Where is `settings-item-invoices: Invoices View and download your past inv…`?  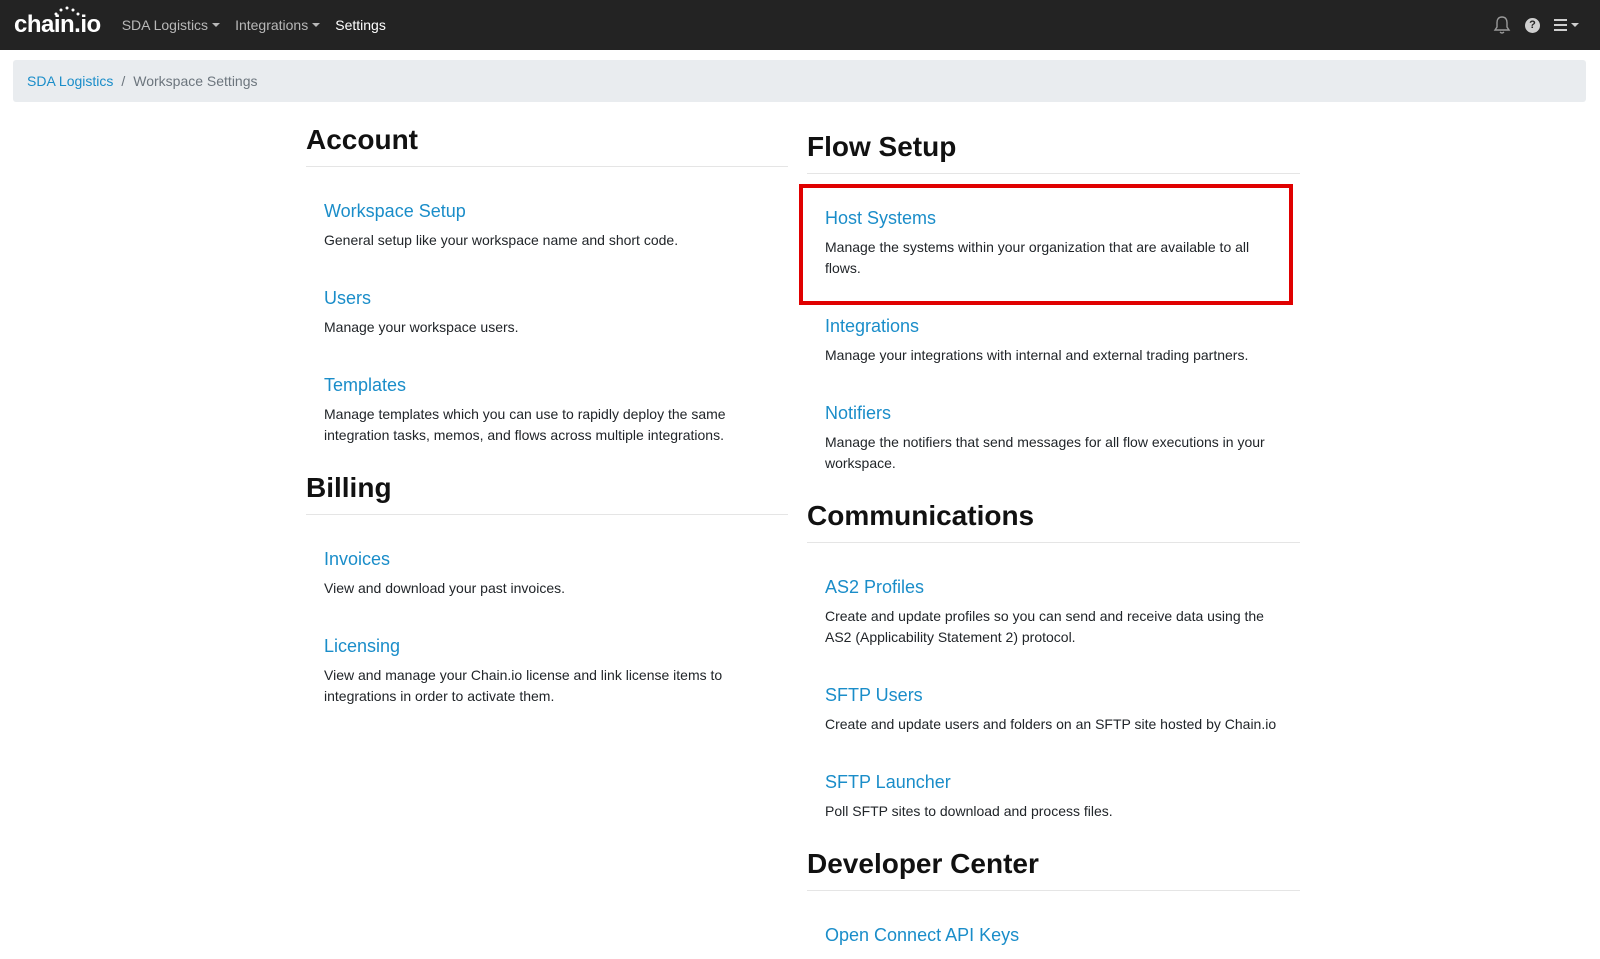
settings-item-invoices: Invoices View and download your past inv… is located at coordinates (547, 574).